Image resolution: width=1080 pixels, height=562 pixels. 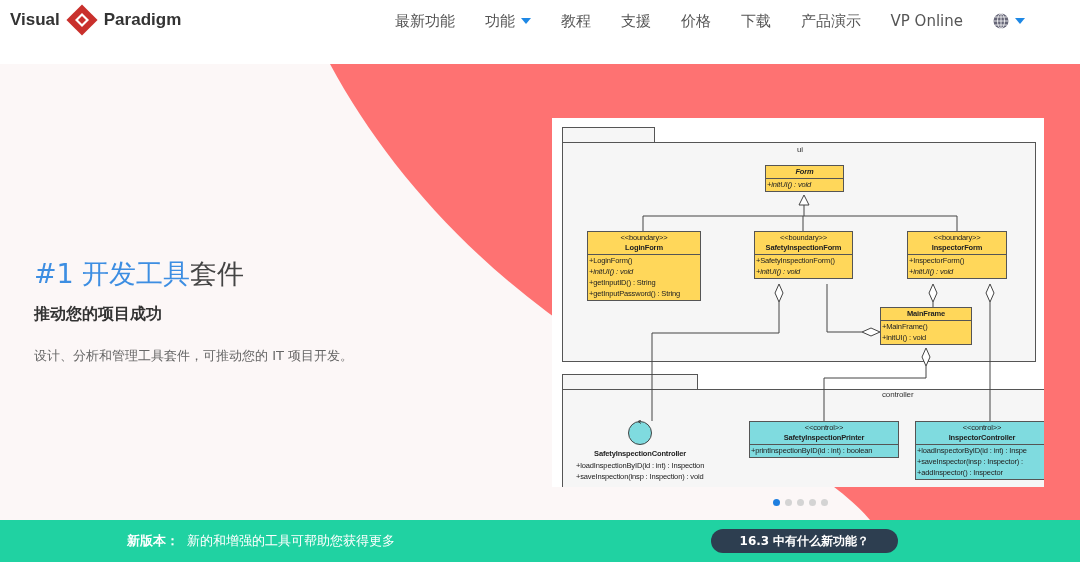 What do you see at coordinates (635, 21) in the screenshot?
I see `nav-link: 支援` at bounding box center [635, 21].